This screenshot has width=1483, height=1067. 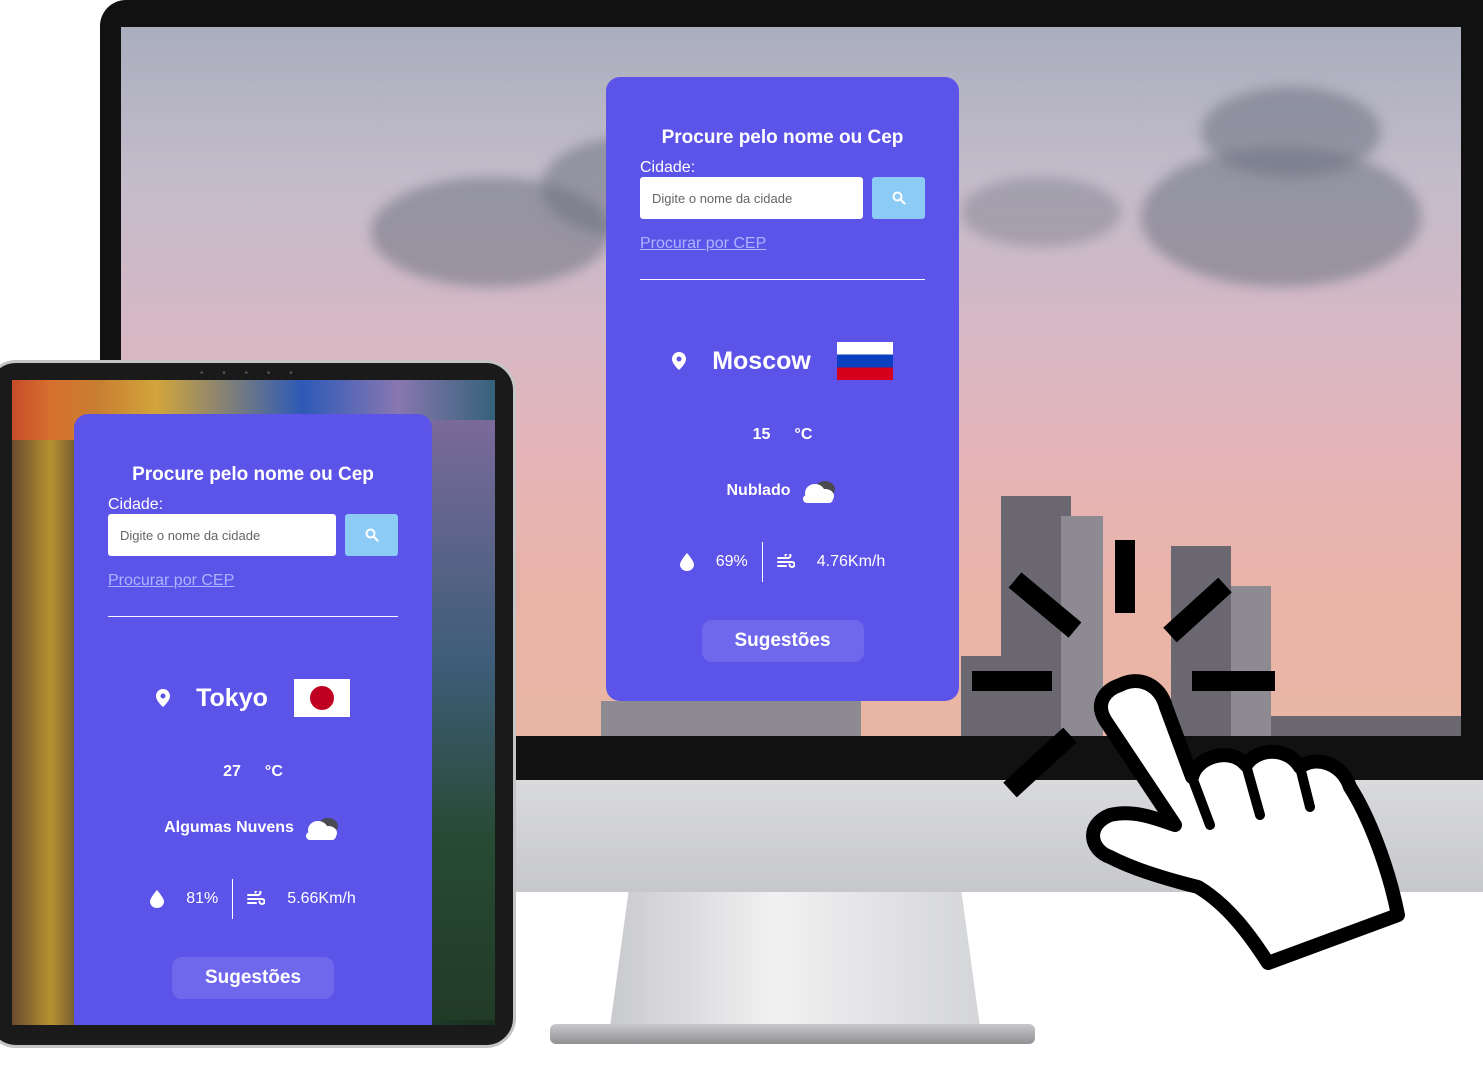 I want to click on city-row: Tokyo, so click(x=253, y=698).